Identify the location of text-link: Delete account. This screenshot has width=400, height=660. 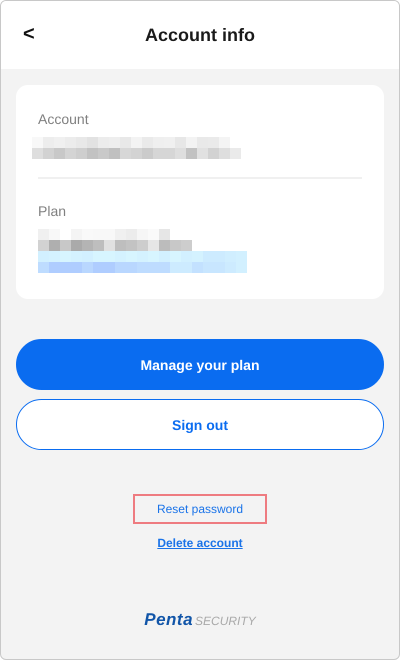
(200, 543).